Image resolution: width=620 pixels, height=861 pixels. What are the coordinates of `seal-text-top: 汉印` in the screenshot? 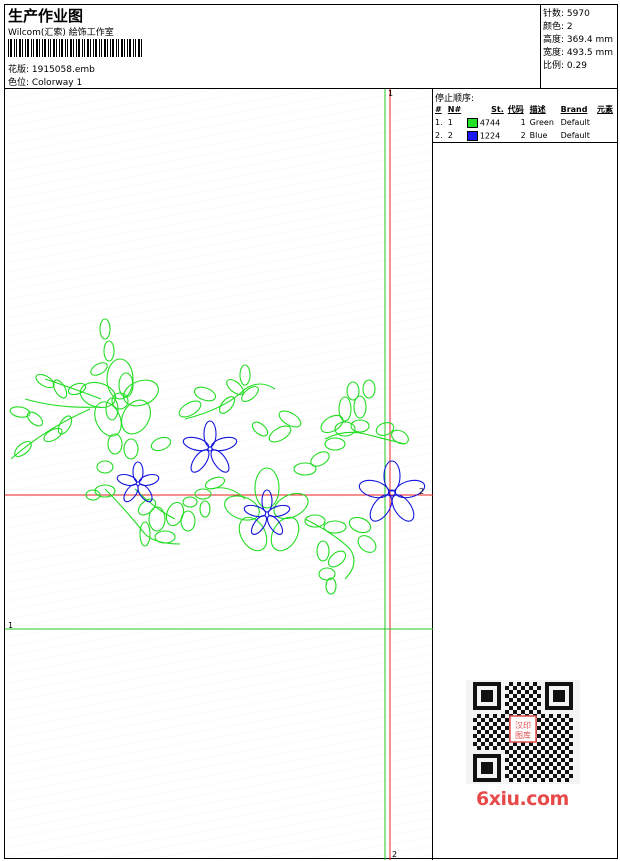 It's located at (523, 725).